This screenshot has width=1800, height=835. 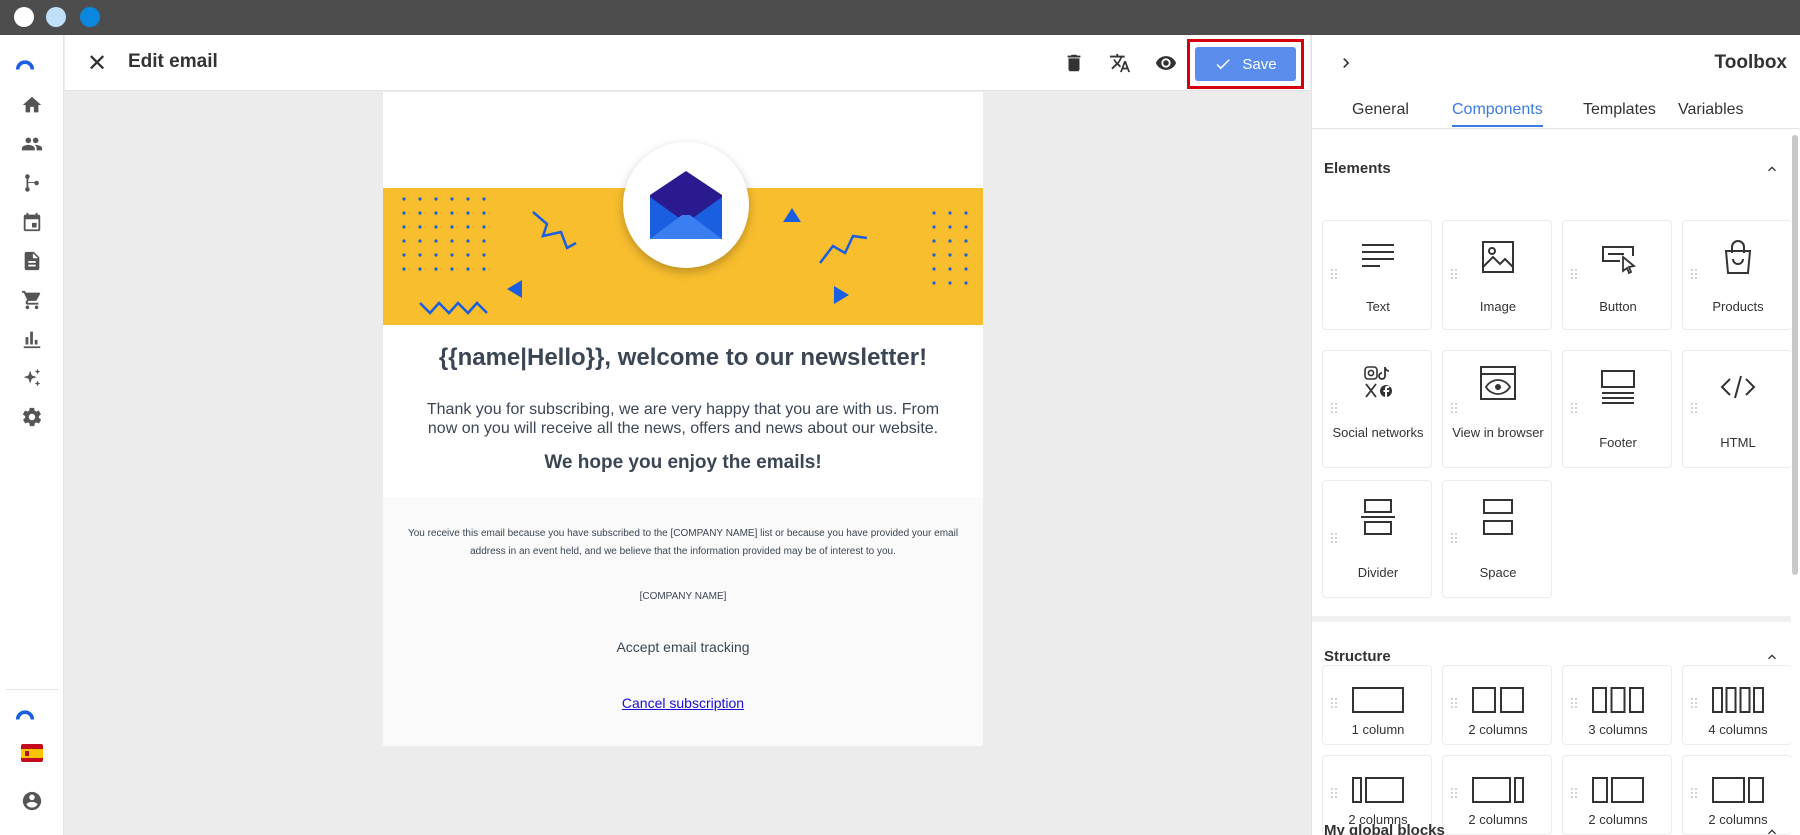 What do you see at coordinates (90, 17) in the screenshot?
I see `window-maximize-control` at bounding box center [90, 17].